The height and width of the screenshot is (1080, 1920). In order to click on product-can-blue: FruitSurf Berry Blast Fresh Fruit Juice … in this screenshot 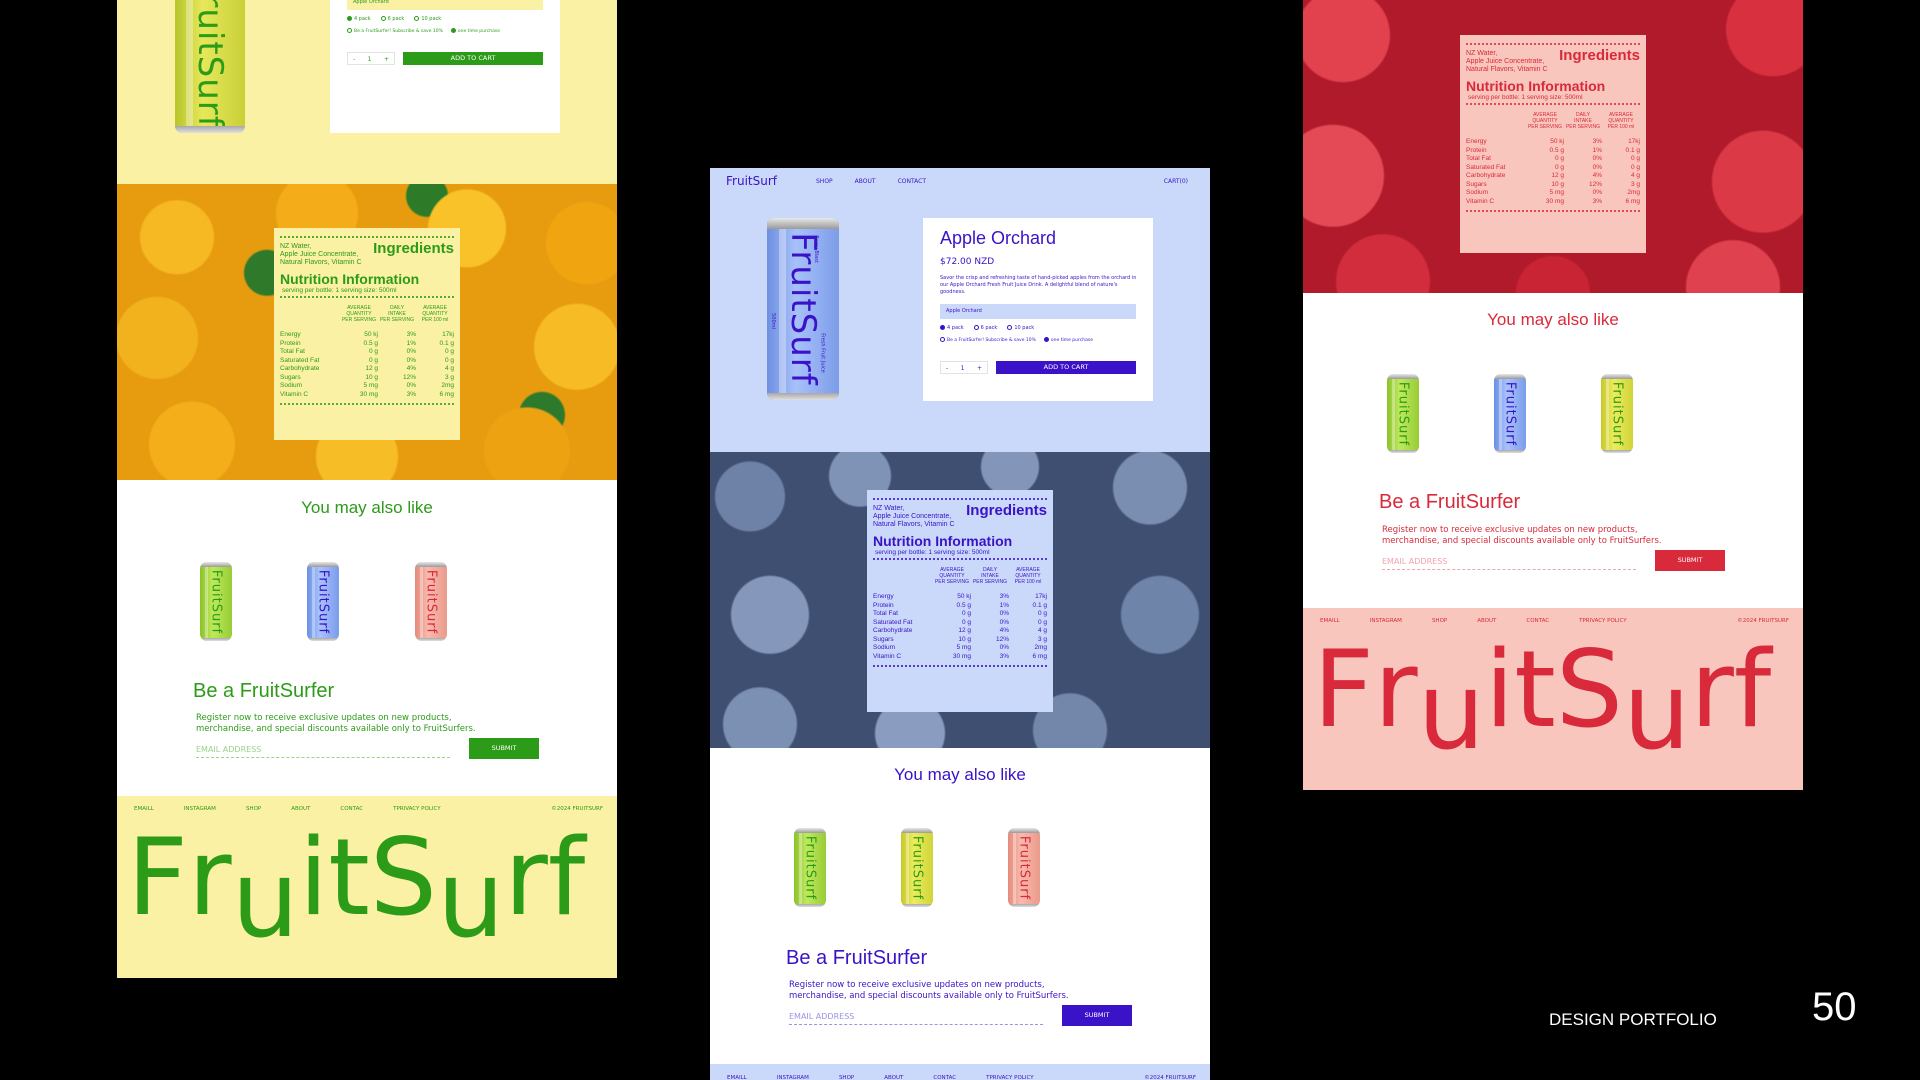, I will do `click(803, 309)`.